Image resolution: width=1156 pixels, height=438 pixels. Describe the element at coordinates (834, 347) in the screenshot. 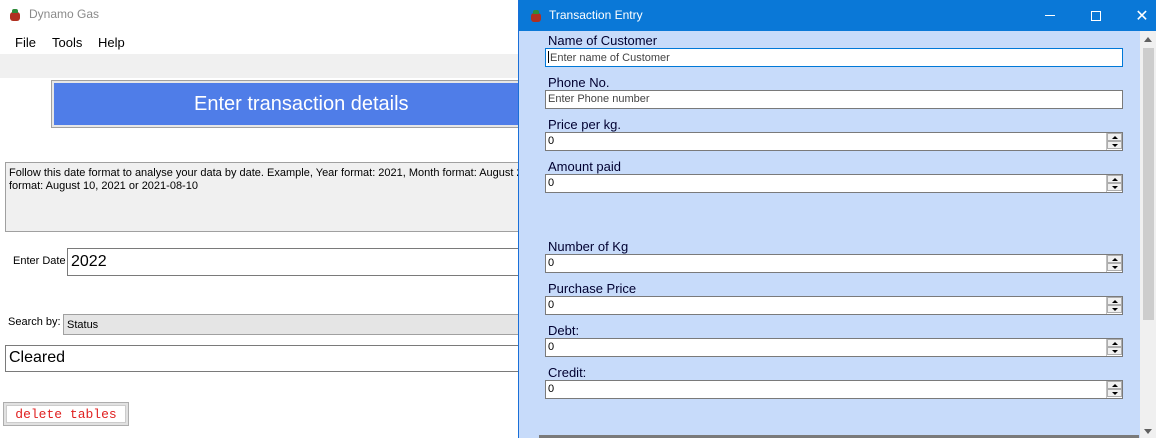

I see `debt-input: 0` at that location.